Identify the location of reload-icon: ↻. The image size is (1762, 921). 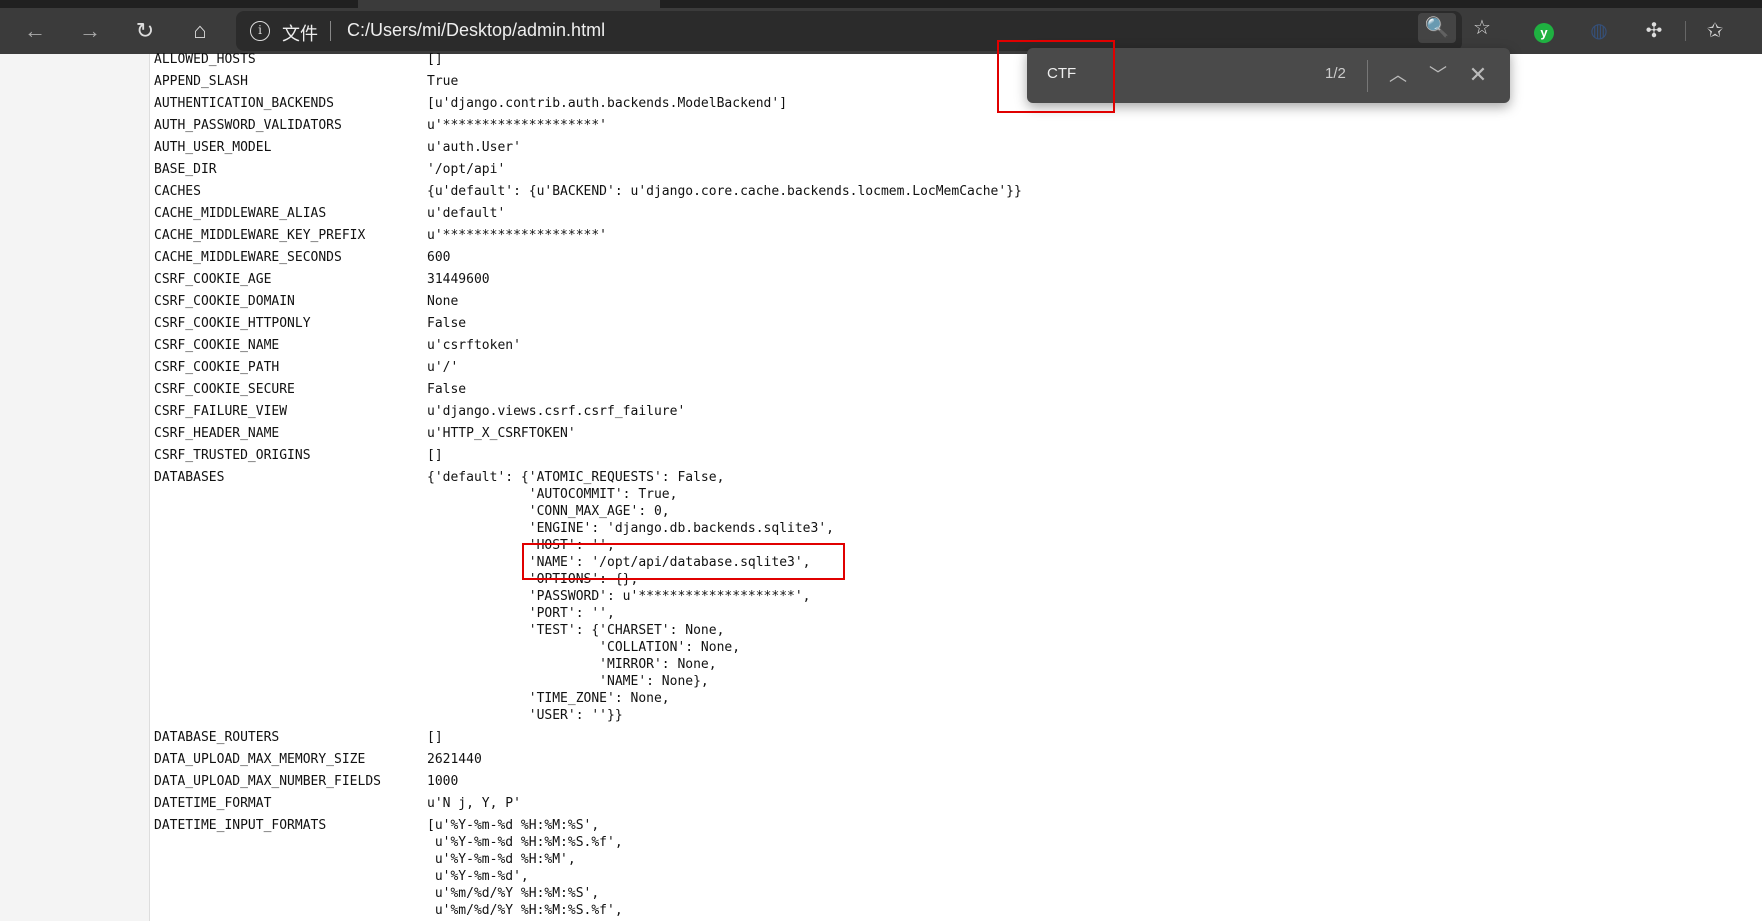
(145, 31).